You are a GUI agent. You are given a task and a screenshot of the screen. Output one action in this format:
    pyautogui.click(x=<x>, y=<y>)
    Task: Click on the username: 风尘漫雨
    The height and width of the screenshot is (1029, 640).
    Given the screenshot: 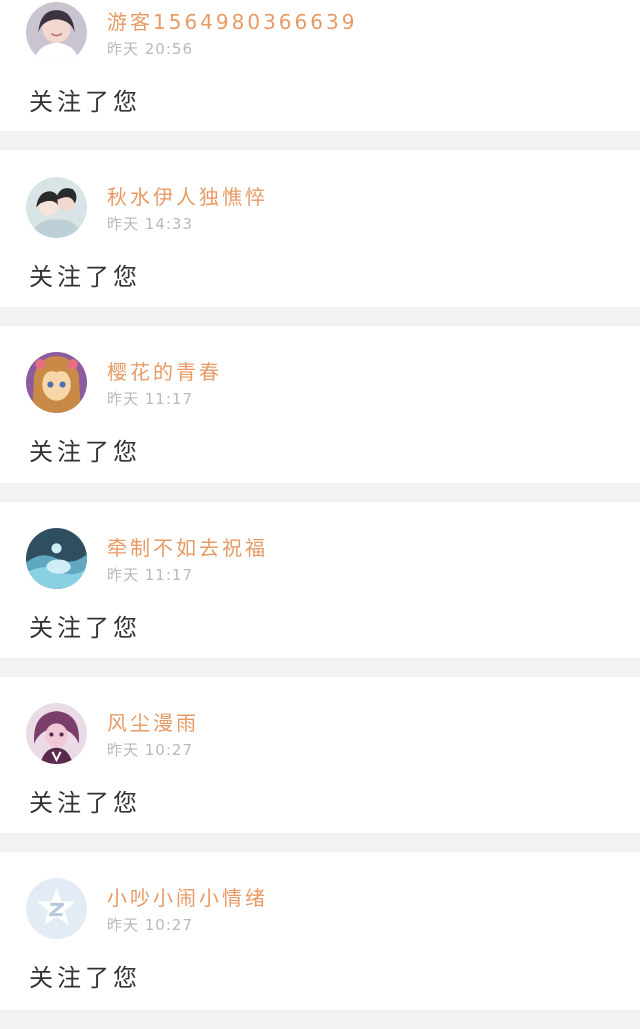 What is the action you would take?
    pyautogui.click(x=153, y=721)
    